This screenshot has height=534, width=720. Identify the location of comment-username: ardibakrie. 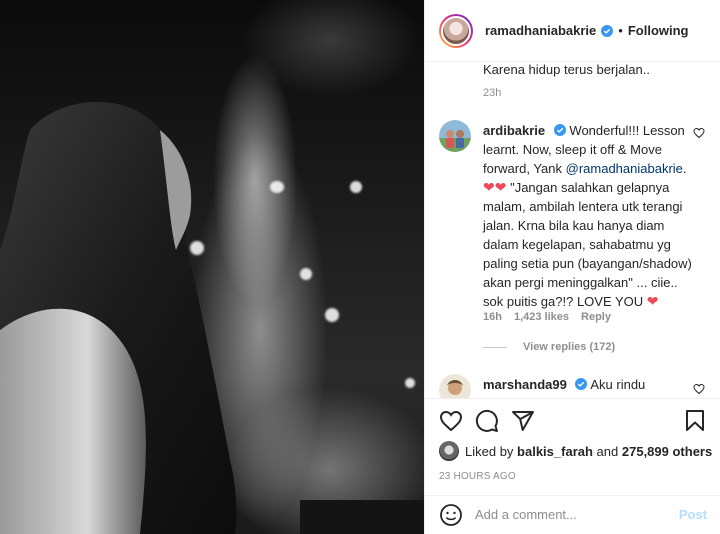
(514, 130).